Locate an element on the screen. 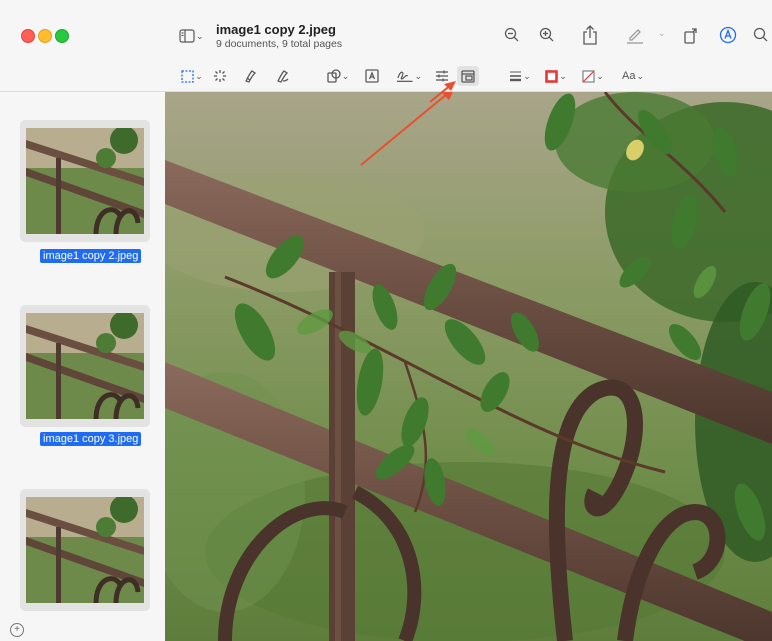 The height and width of the screenshot is (641, 772). sketch-button is located at coordinates (251, 76).